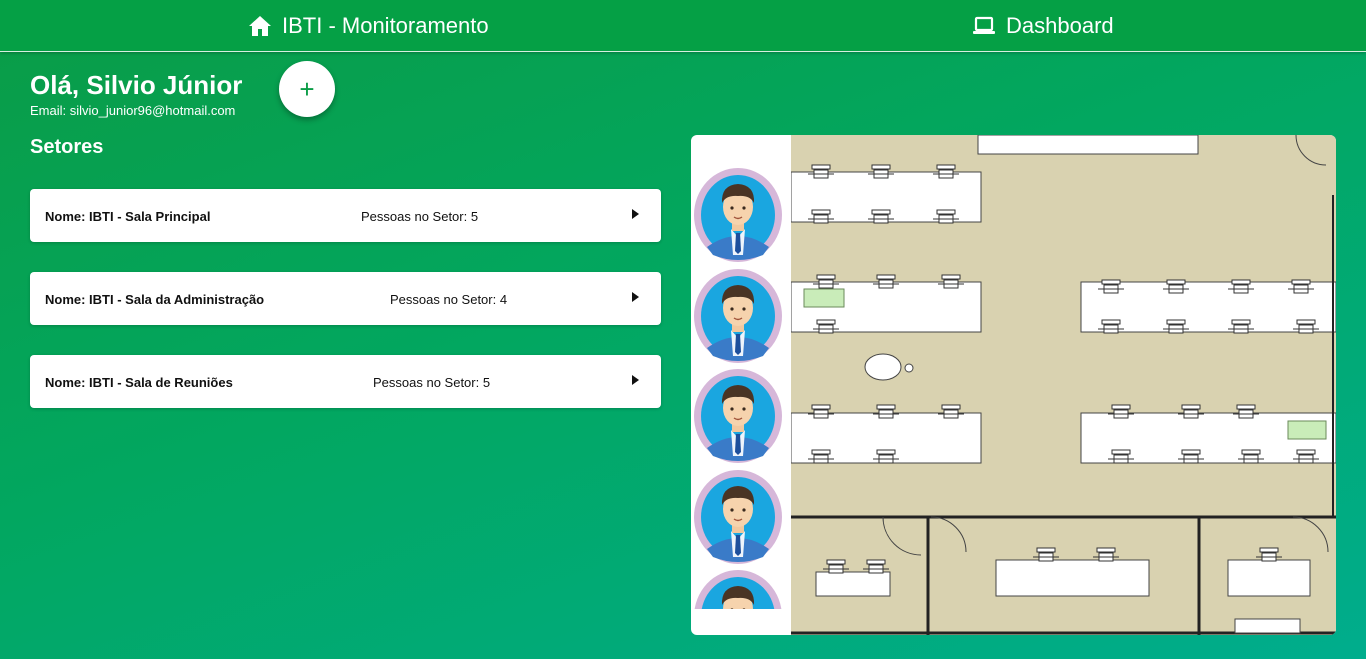 The height and width of the screenshot is (659, 1366). I want to click on top-navbar: IBTI - Monitoramento Dashboard, so click(683, 26).